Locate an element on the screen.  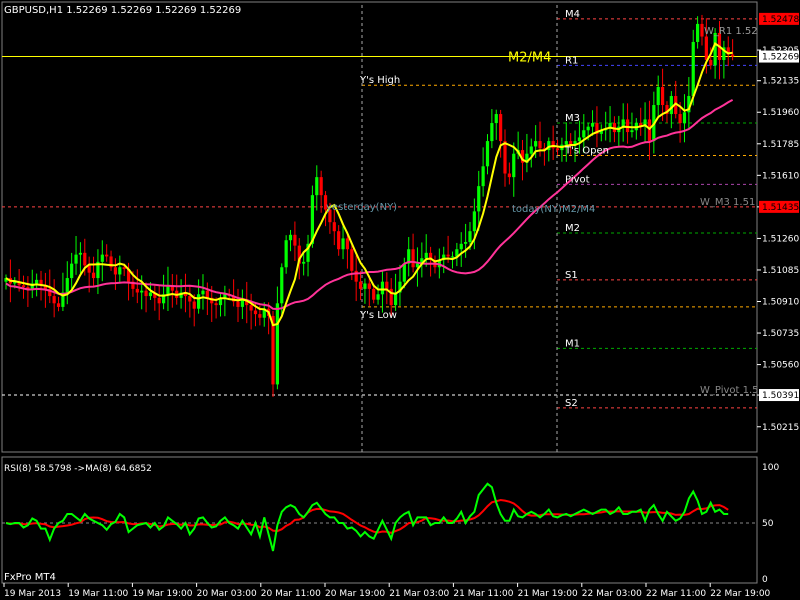
level-label-2: R1 is located at coordinates (571, 60).